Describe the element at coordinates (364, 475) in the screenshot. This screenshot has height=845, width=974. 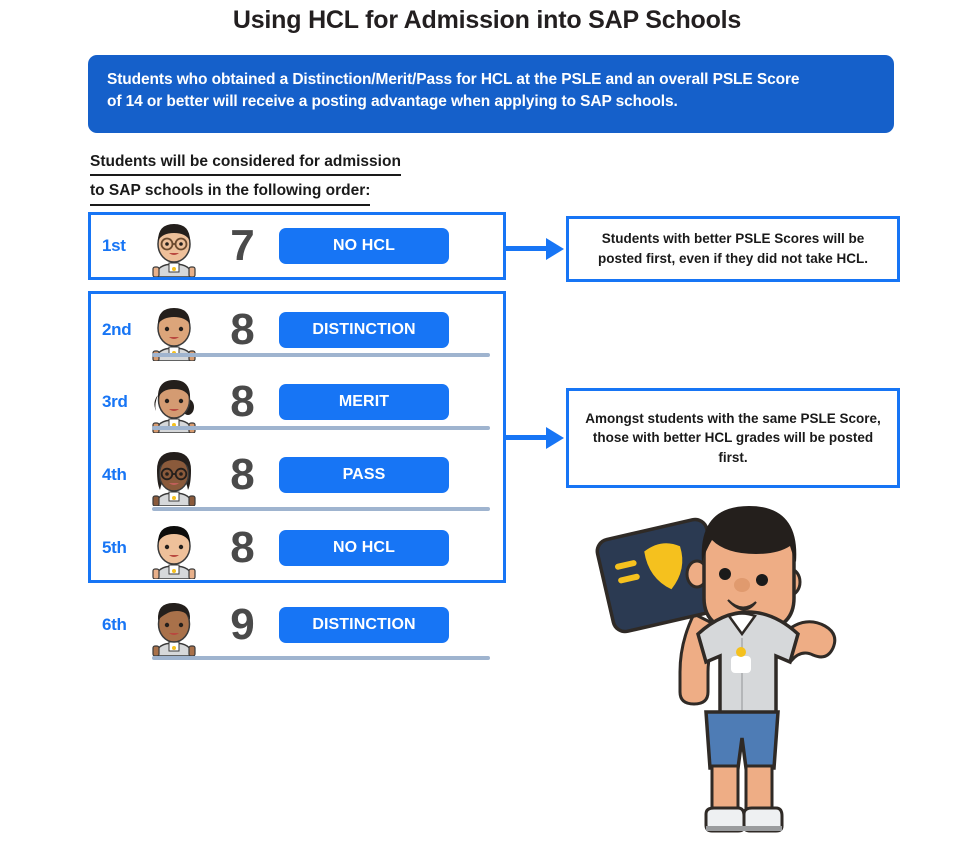
I see `grade-pill-4: PASS` at that location.